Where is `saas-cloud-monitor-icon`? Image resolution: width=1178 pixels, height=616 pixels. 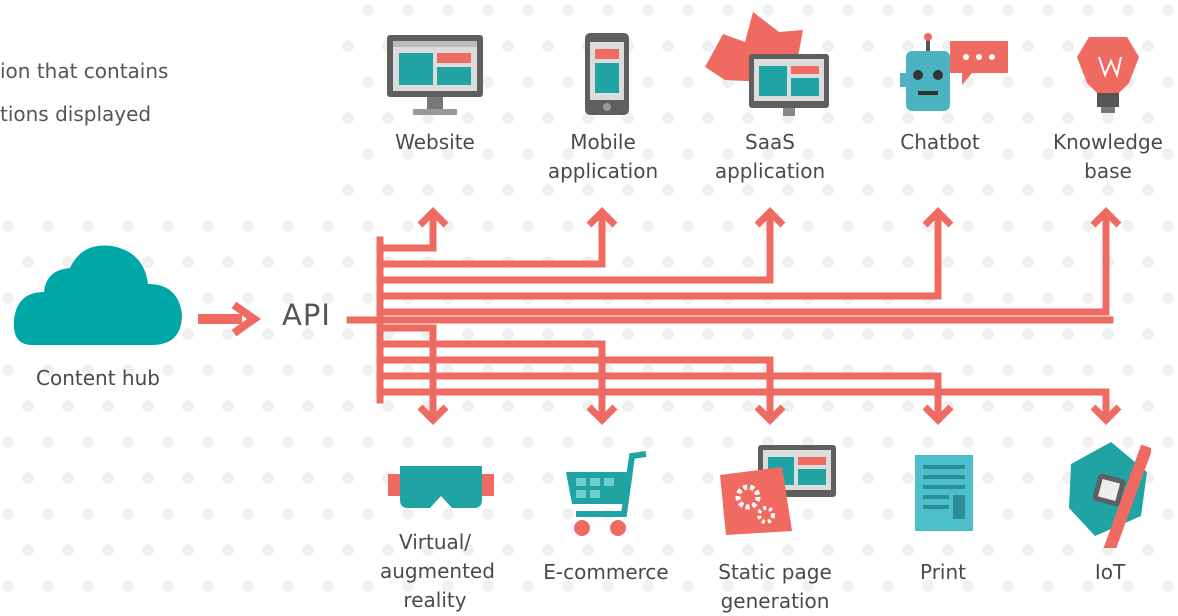
saas-cloud-monitor-icon is located at coordinates (767, 64).